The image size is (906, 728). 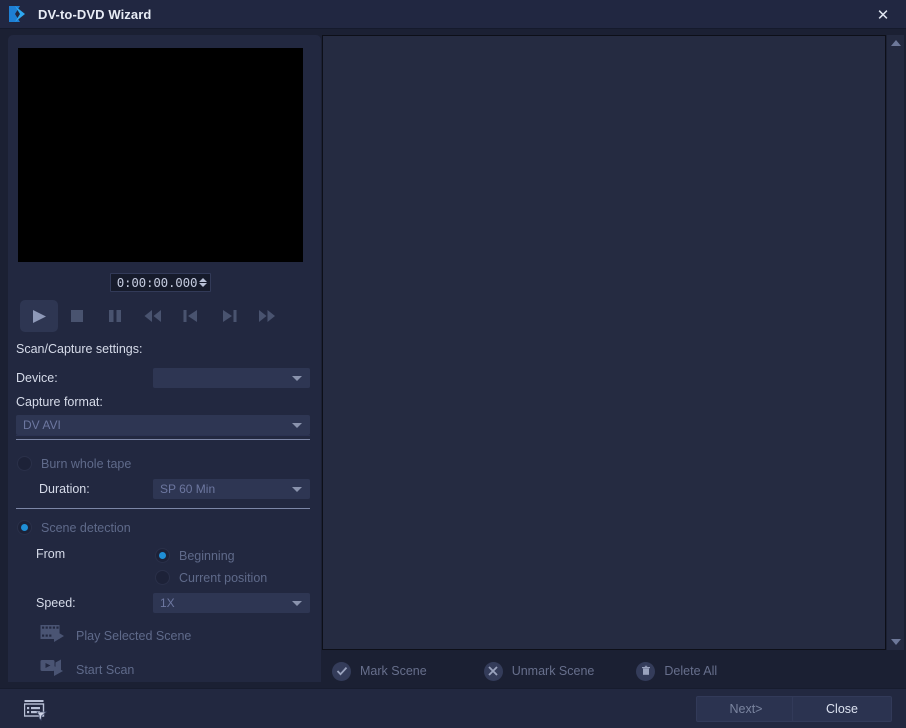 What do you see at coordinates (895, 43) in the screenshot?
I see `scroll-up-arrow-icon` at bounding box center [895, 43].